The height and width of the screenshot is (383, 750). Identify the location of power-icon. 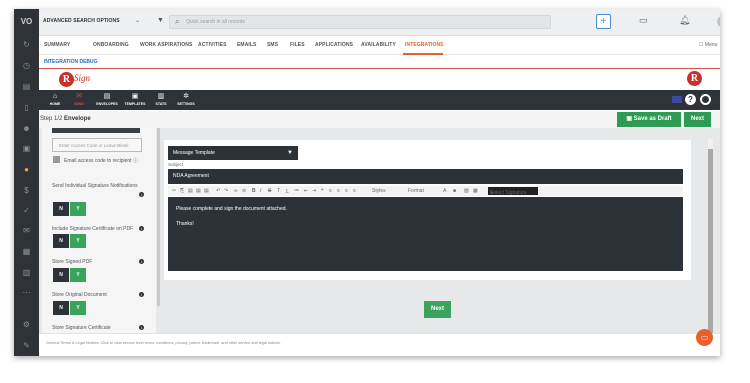
(705, 99).